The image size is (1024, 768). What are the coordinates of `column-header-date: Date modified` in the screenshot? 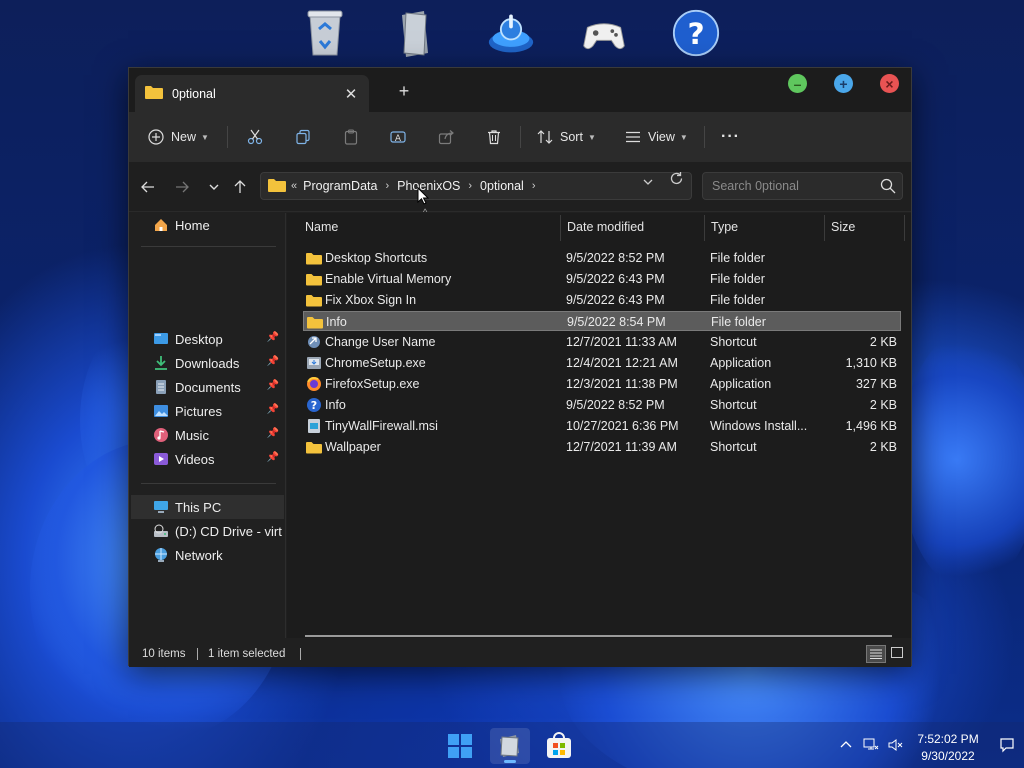 It's located at (605, 227).